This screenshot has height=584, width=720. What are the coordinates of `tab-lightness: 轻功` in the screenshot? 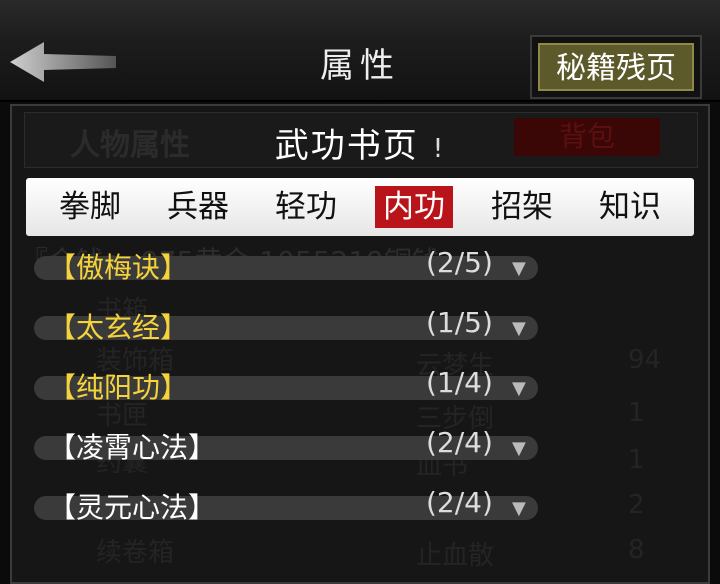 It's located at (306, 207).